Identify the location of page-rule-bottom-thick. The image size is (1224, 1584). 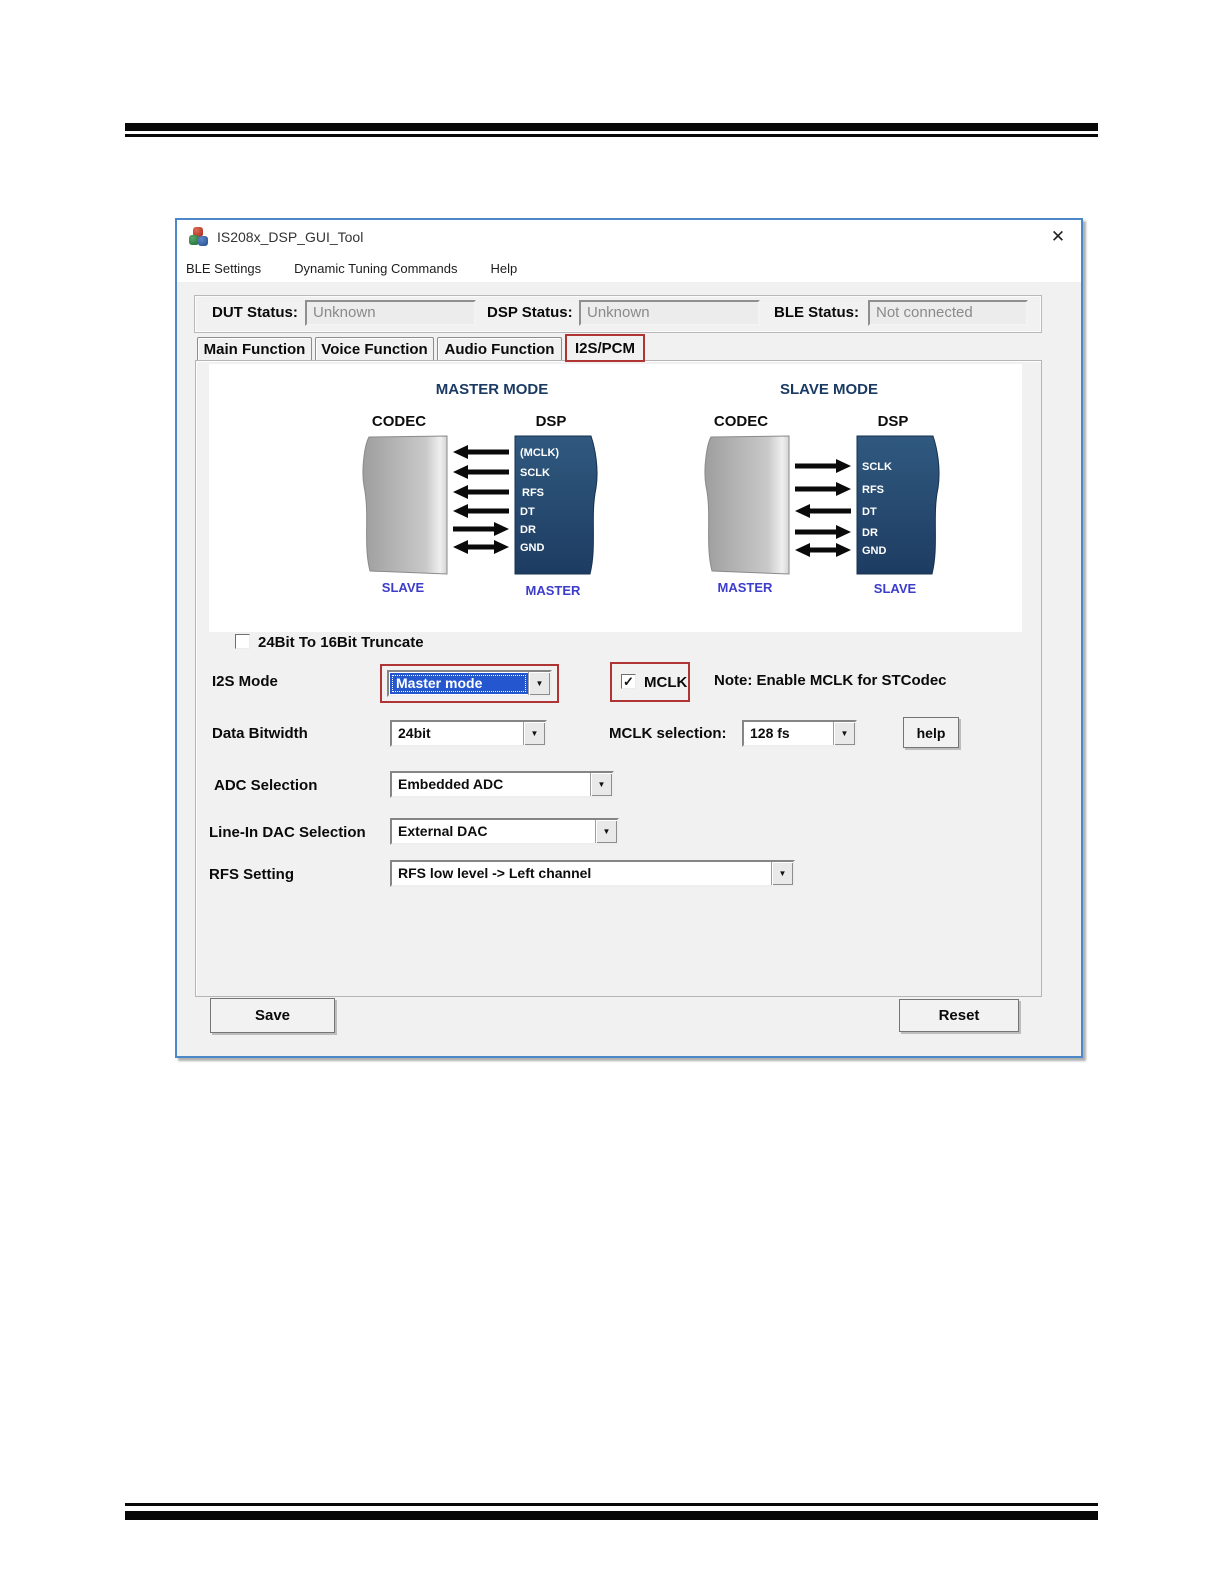
(611, 1515).